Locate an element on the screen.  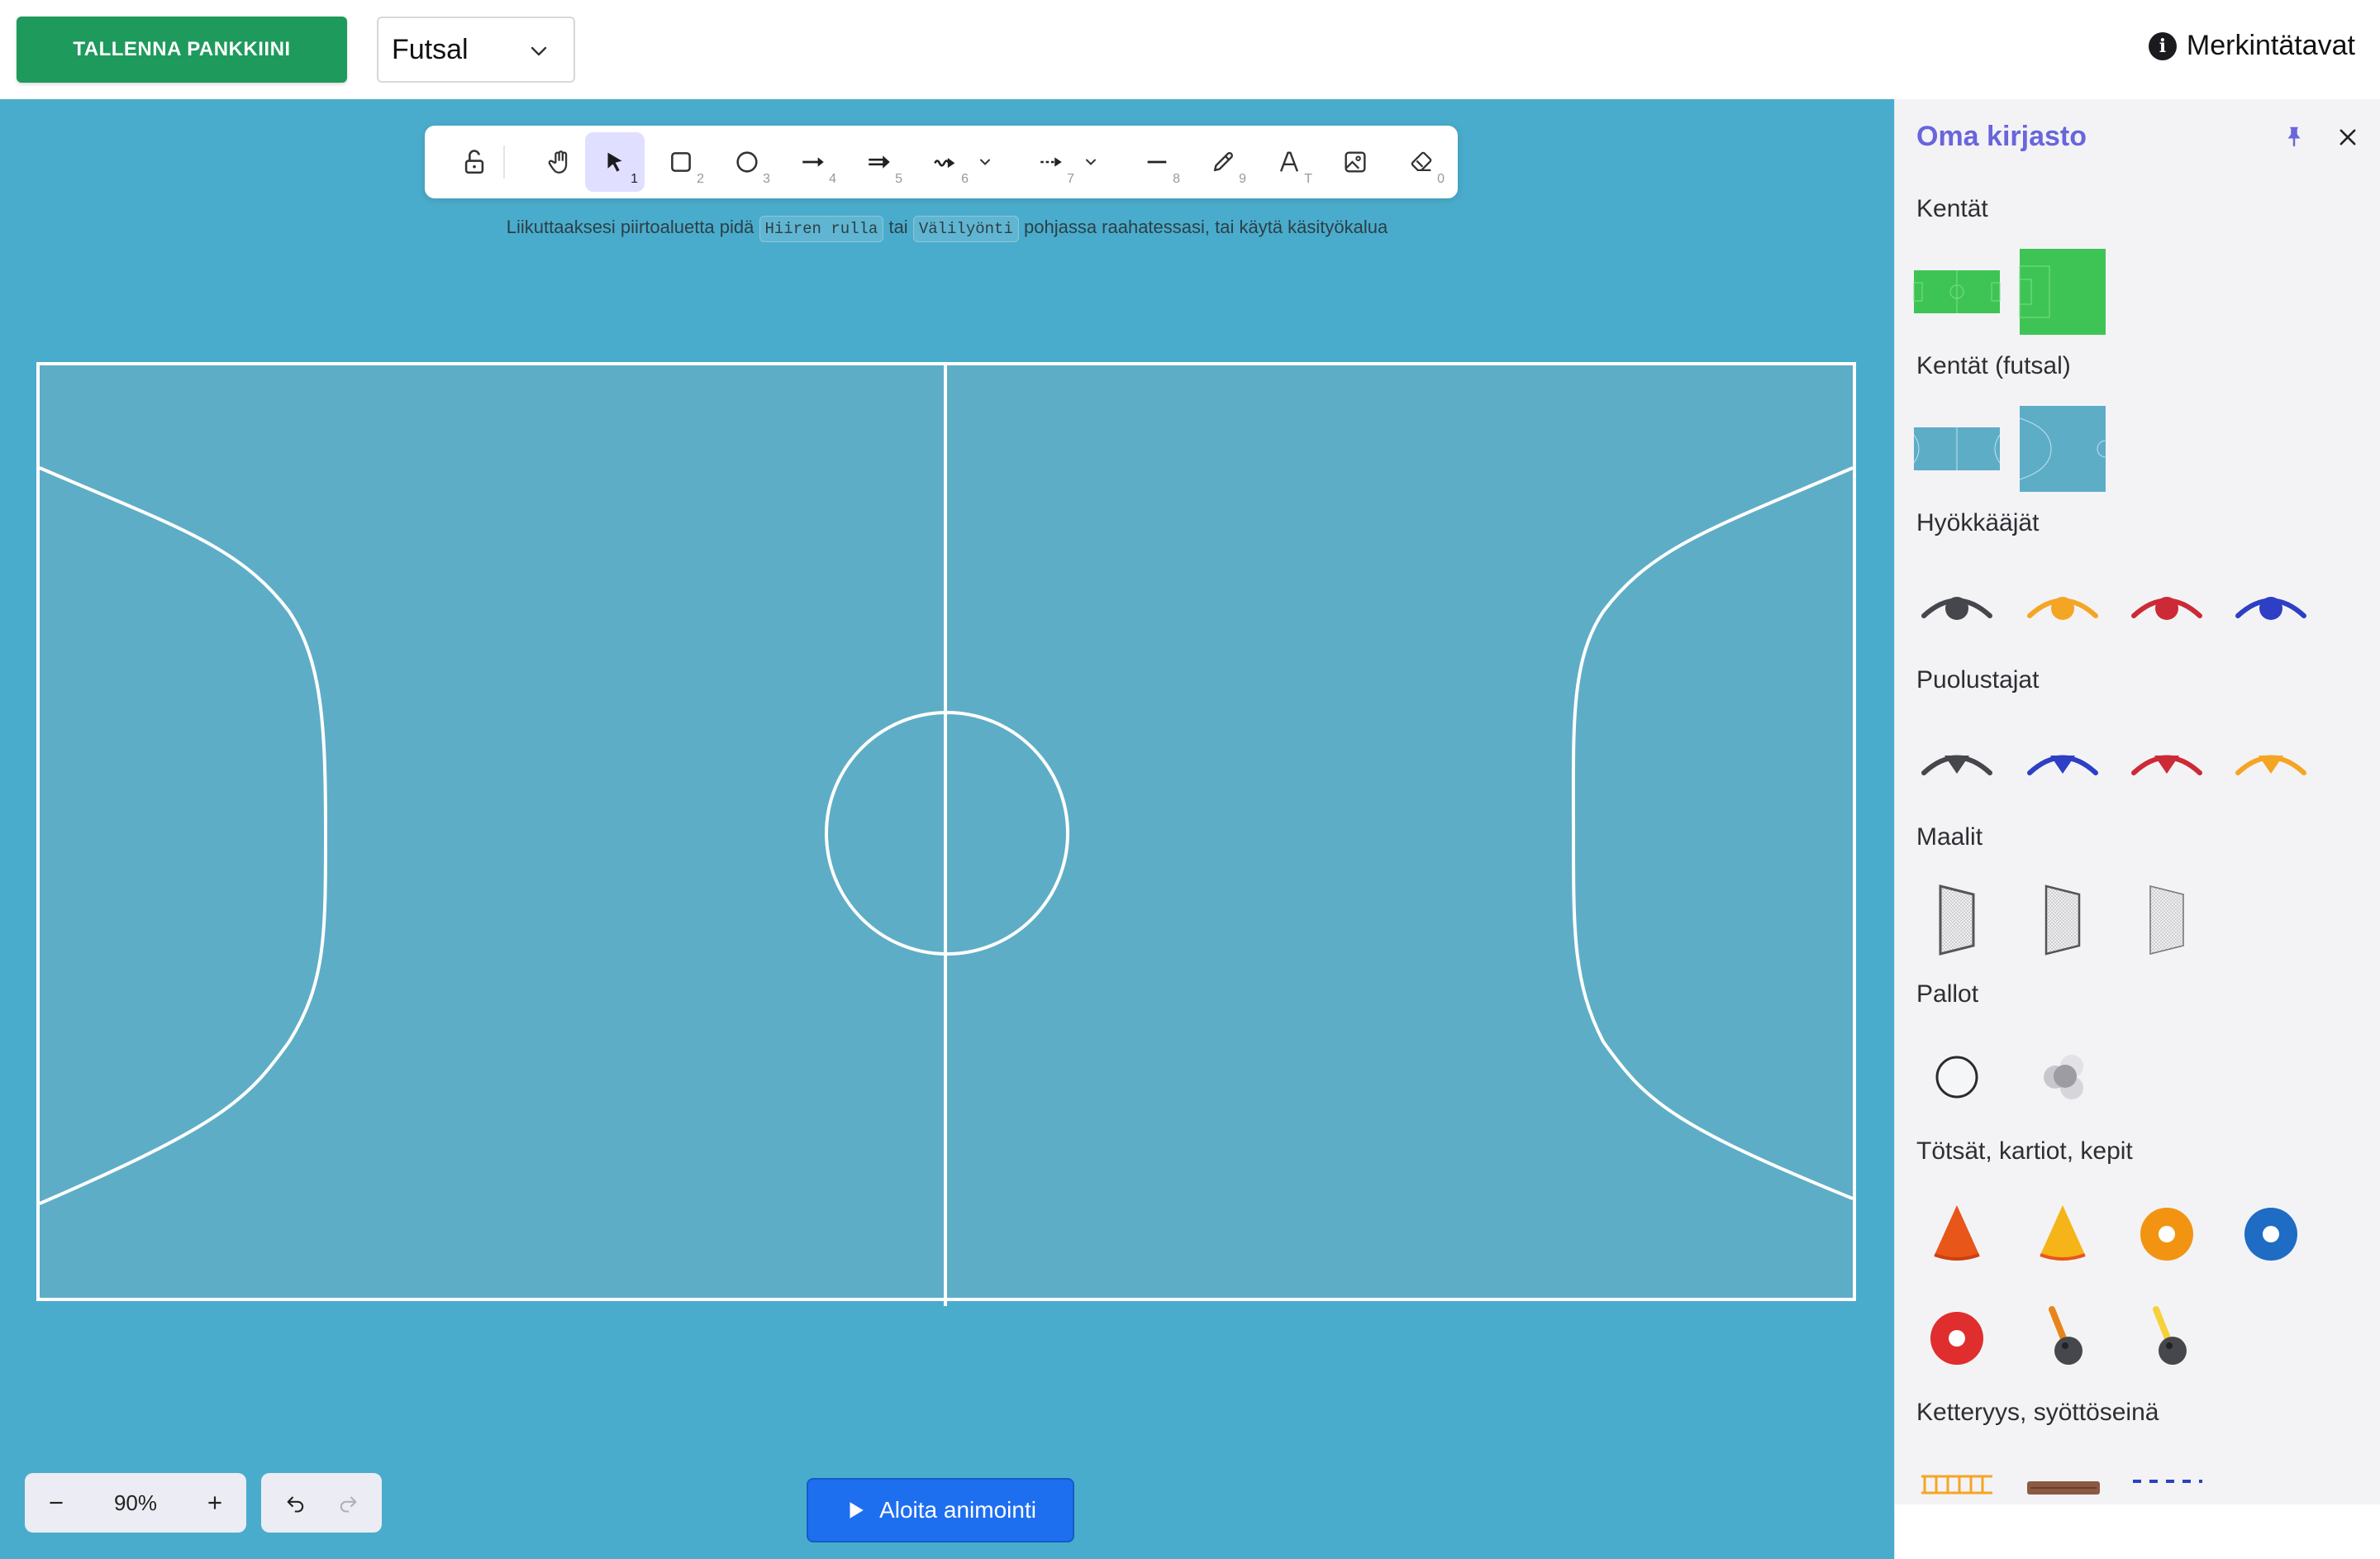
tool-line: 8 is located at coordinates (1157, 162).